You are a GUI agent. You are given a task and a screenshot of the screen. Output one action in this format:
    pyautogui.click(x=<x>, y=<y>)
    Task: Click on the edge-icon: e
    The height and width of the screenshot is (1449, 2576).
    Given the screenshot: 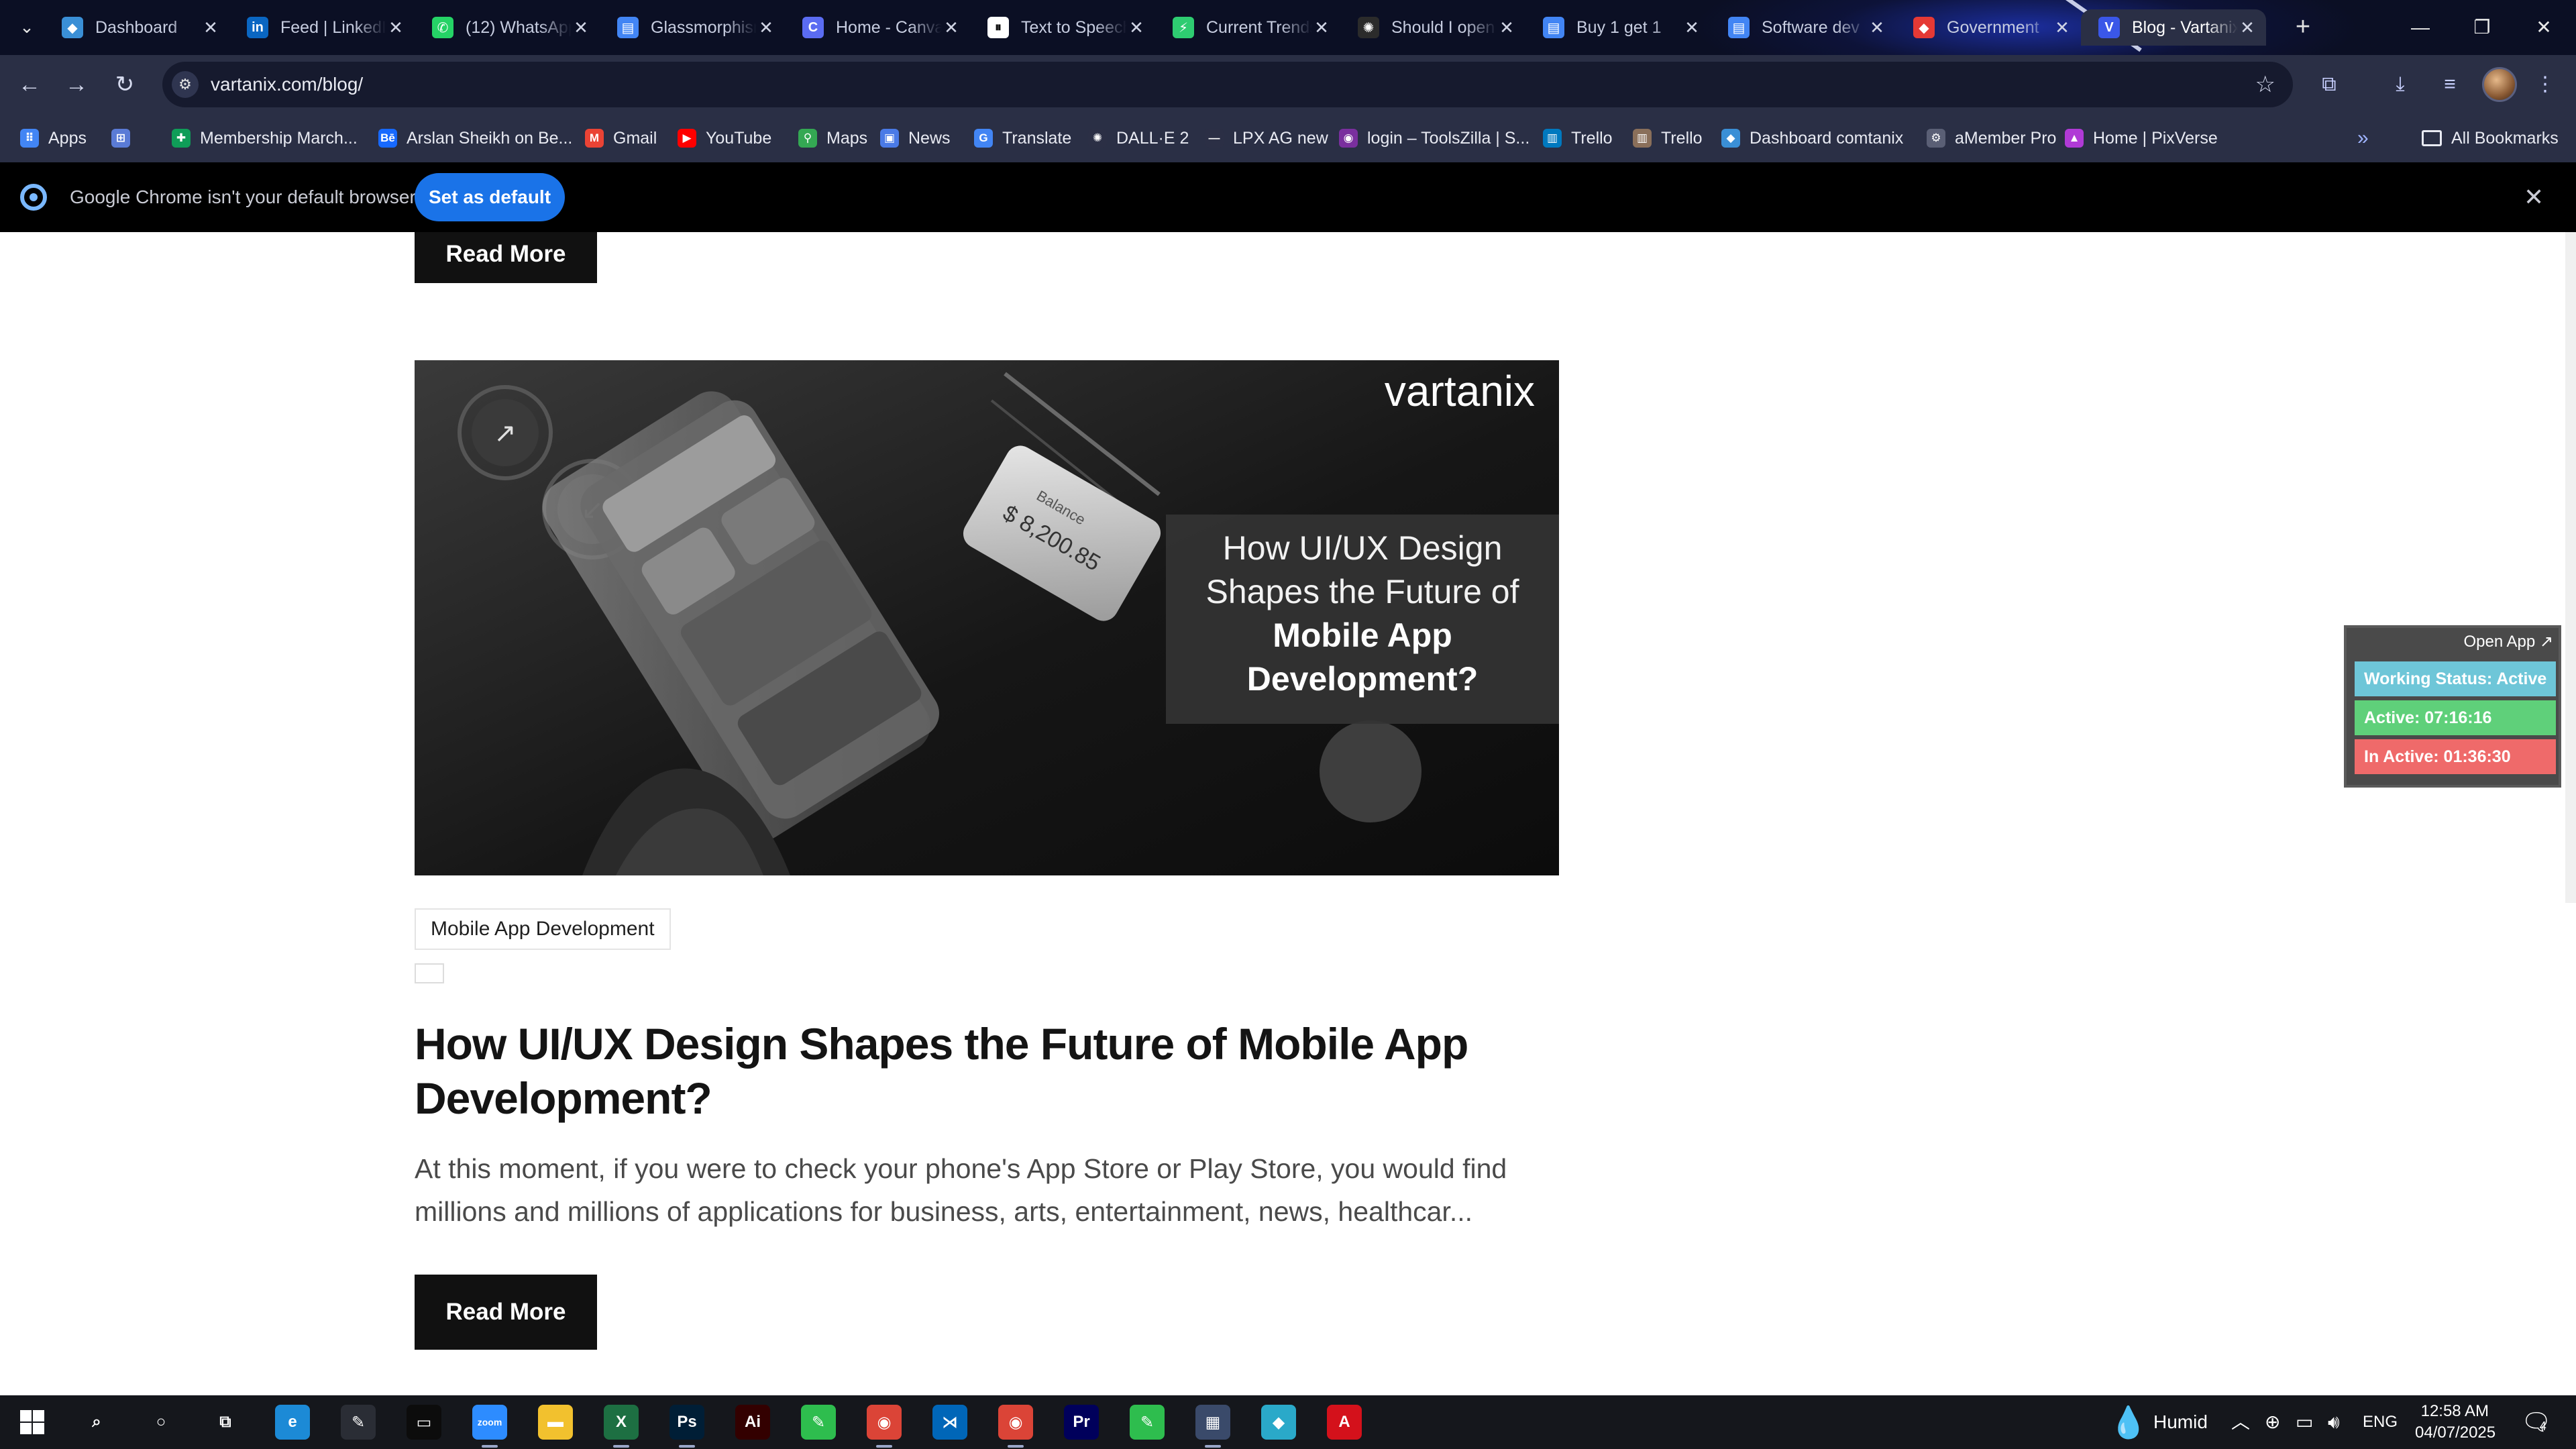 What is the action you would take?
    pyautogui.click(x=292, y=1422)
    